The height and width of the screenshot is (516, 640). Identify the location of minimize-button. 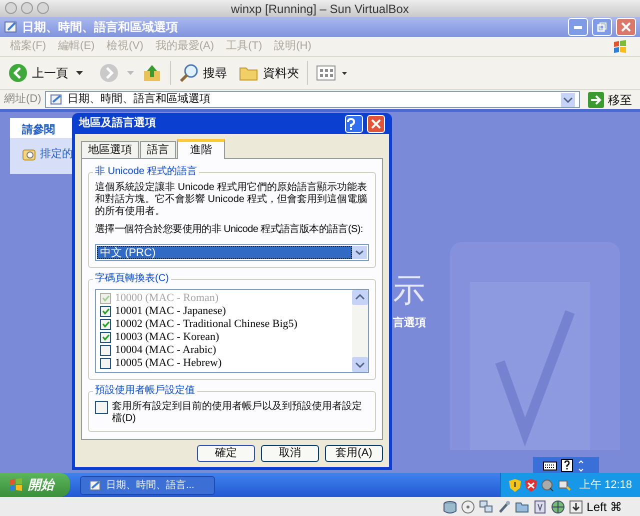
(578, 27).